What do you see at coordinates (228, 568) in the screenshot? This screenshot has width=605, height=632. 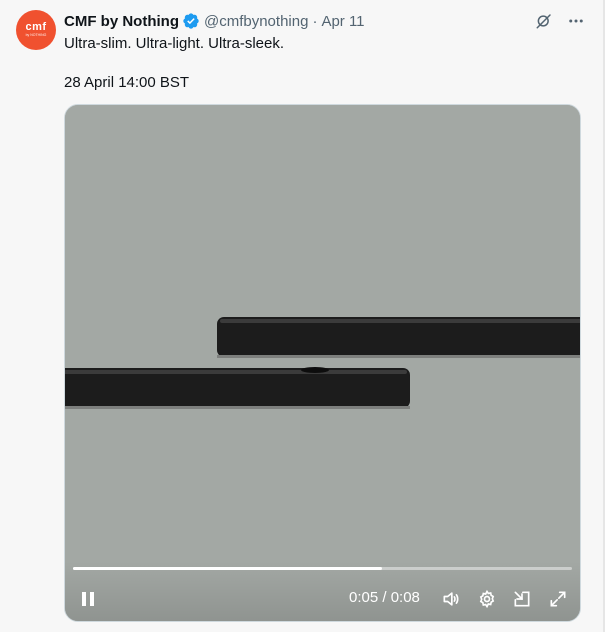 I see `video-progress-fill` at bounding box center [228, 568].